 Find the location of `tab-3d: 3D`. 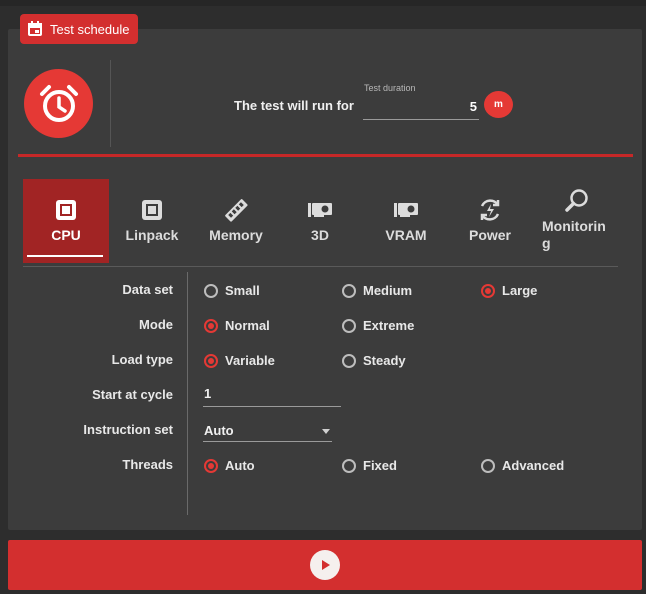

tab-3d: 3D is located at coordinates (320, 221).